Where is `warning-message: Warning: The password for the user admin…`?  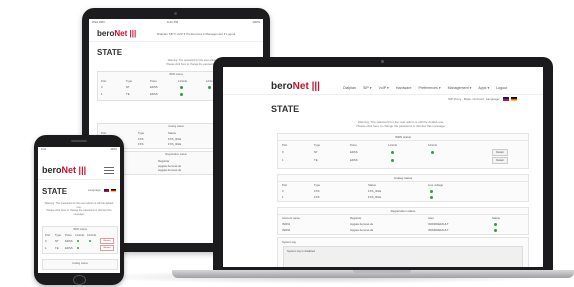
warning-message: Warning: The password for the user admin… is located at coordinates (401, 124).